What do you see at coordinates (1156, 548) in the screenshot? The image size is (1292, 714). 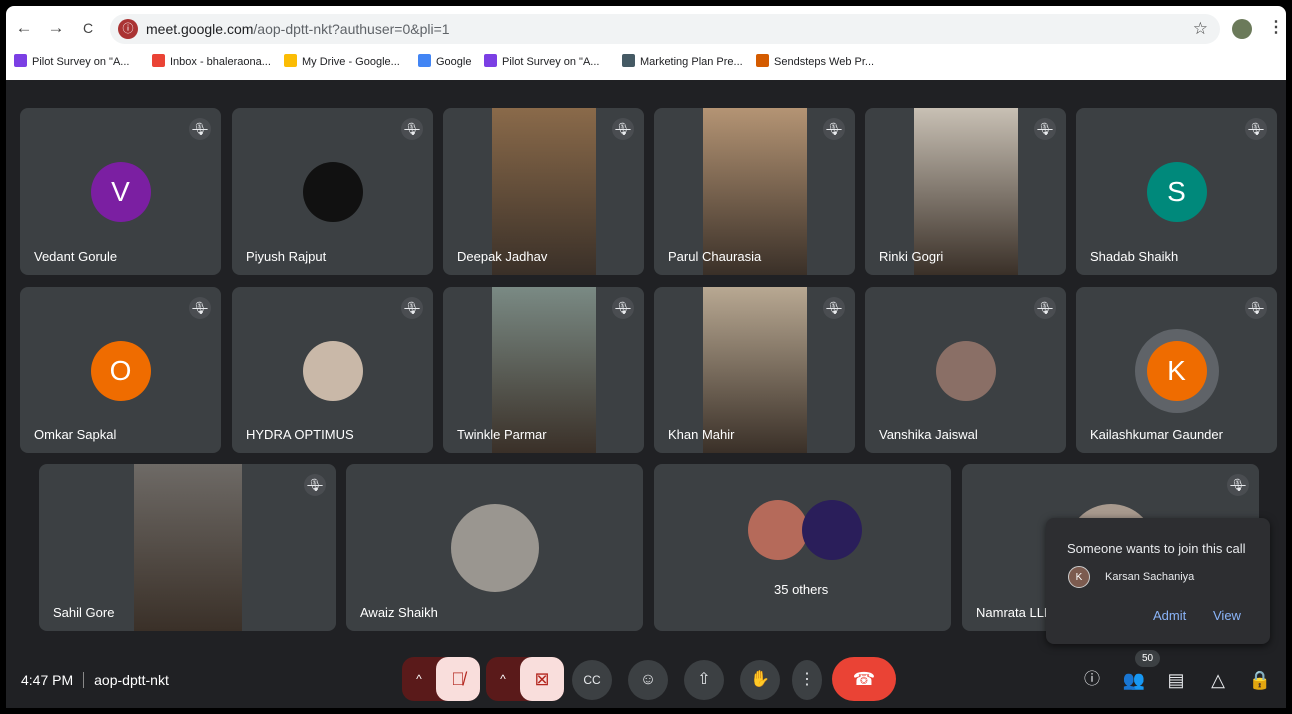 I see `join-request-title: Someone wants to join this call` at bounding box center [1156, 548].